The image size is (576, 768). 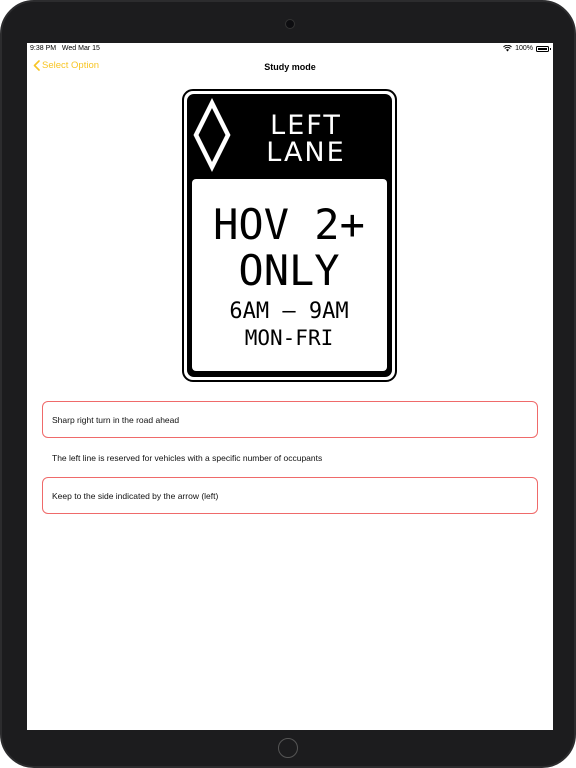 I want to click on battery-icon, so click(x=543, y=48).